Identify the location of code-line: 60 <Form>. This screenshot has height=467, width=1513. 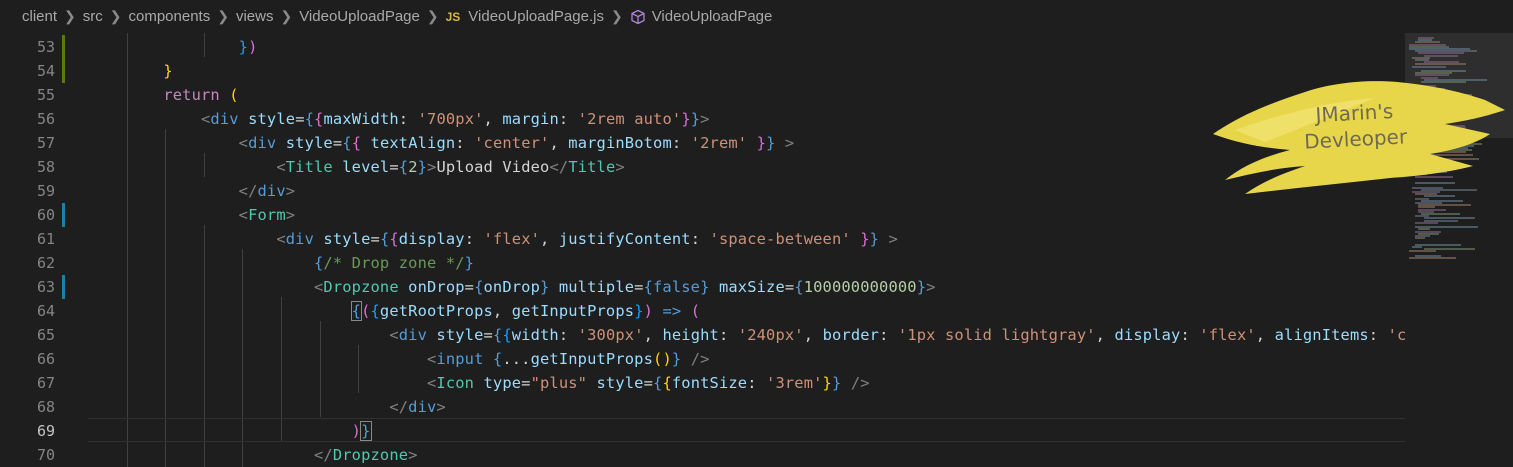
(702, 215).